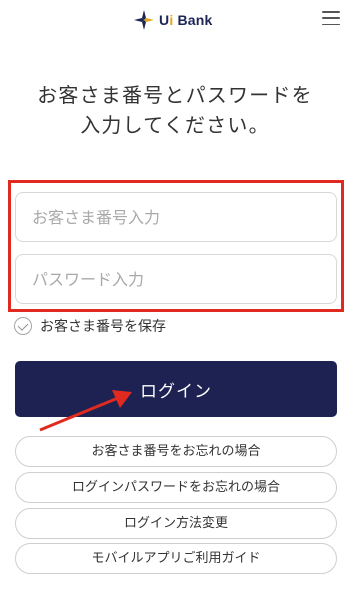  I want to click on save-customer-number-checkbox: お客さま番号を保存, so click(90, 326).